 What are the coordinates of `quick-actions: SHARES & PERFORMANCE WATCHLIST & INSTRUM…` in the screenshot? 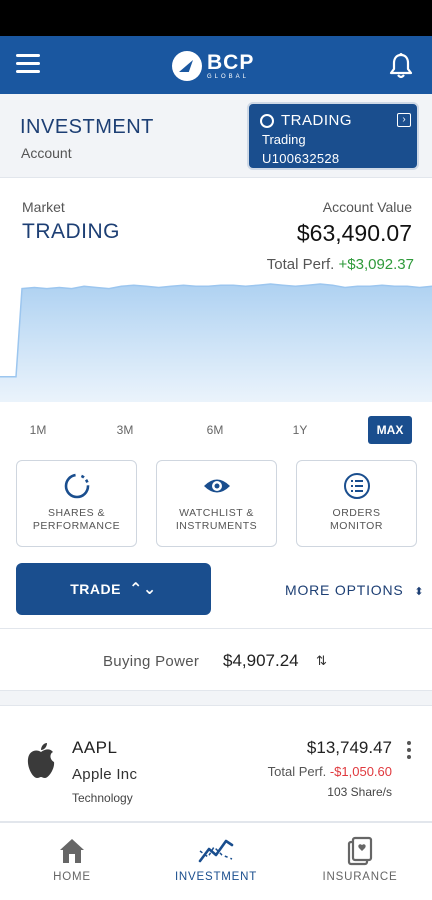 It's located at (216, 504).